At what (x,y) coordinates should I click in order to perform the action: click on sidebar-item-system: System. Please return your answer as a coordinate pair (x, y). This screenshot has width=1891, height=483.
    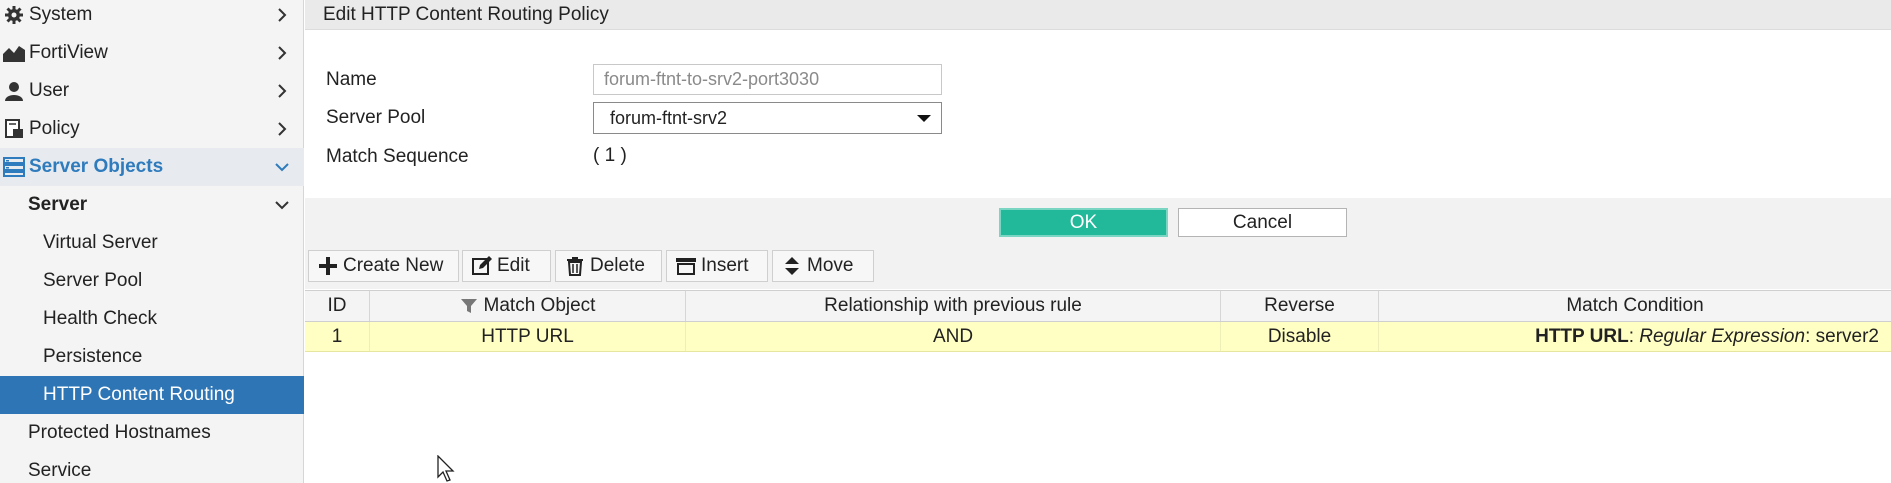
    Looking at the image, I should click on (152, 17).